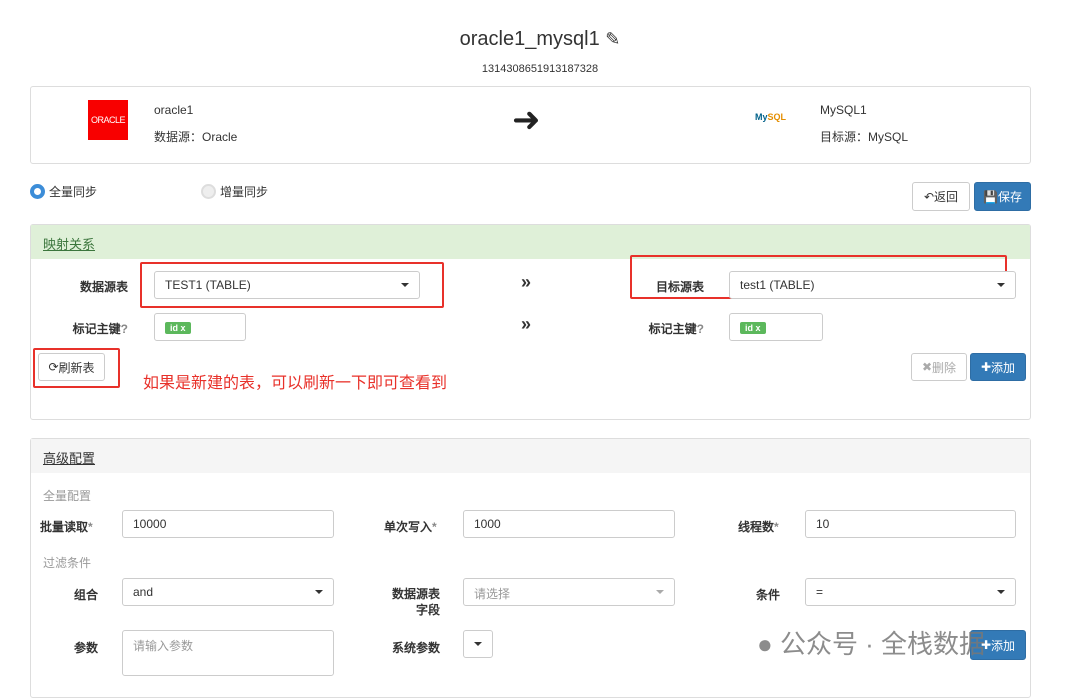  I want to click on field-label: 数据源表字段, so click(415, 602).